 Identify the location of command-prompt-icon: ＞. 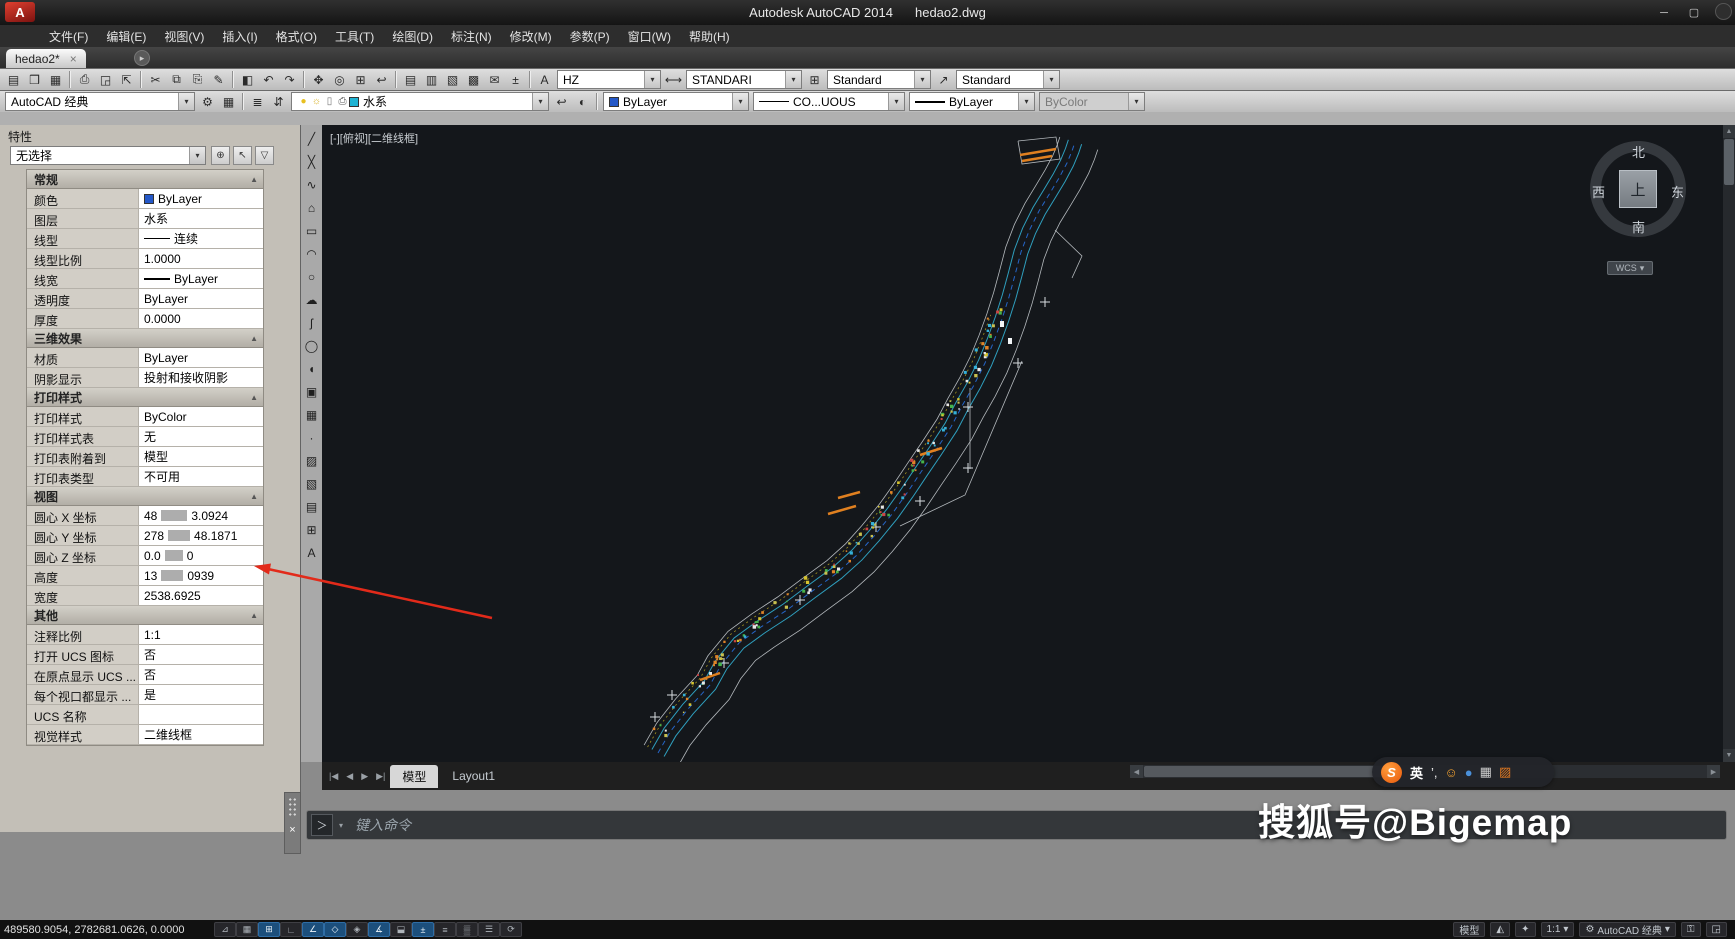
(322, 825).